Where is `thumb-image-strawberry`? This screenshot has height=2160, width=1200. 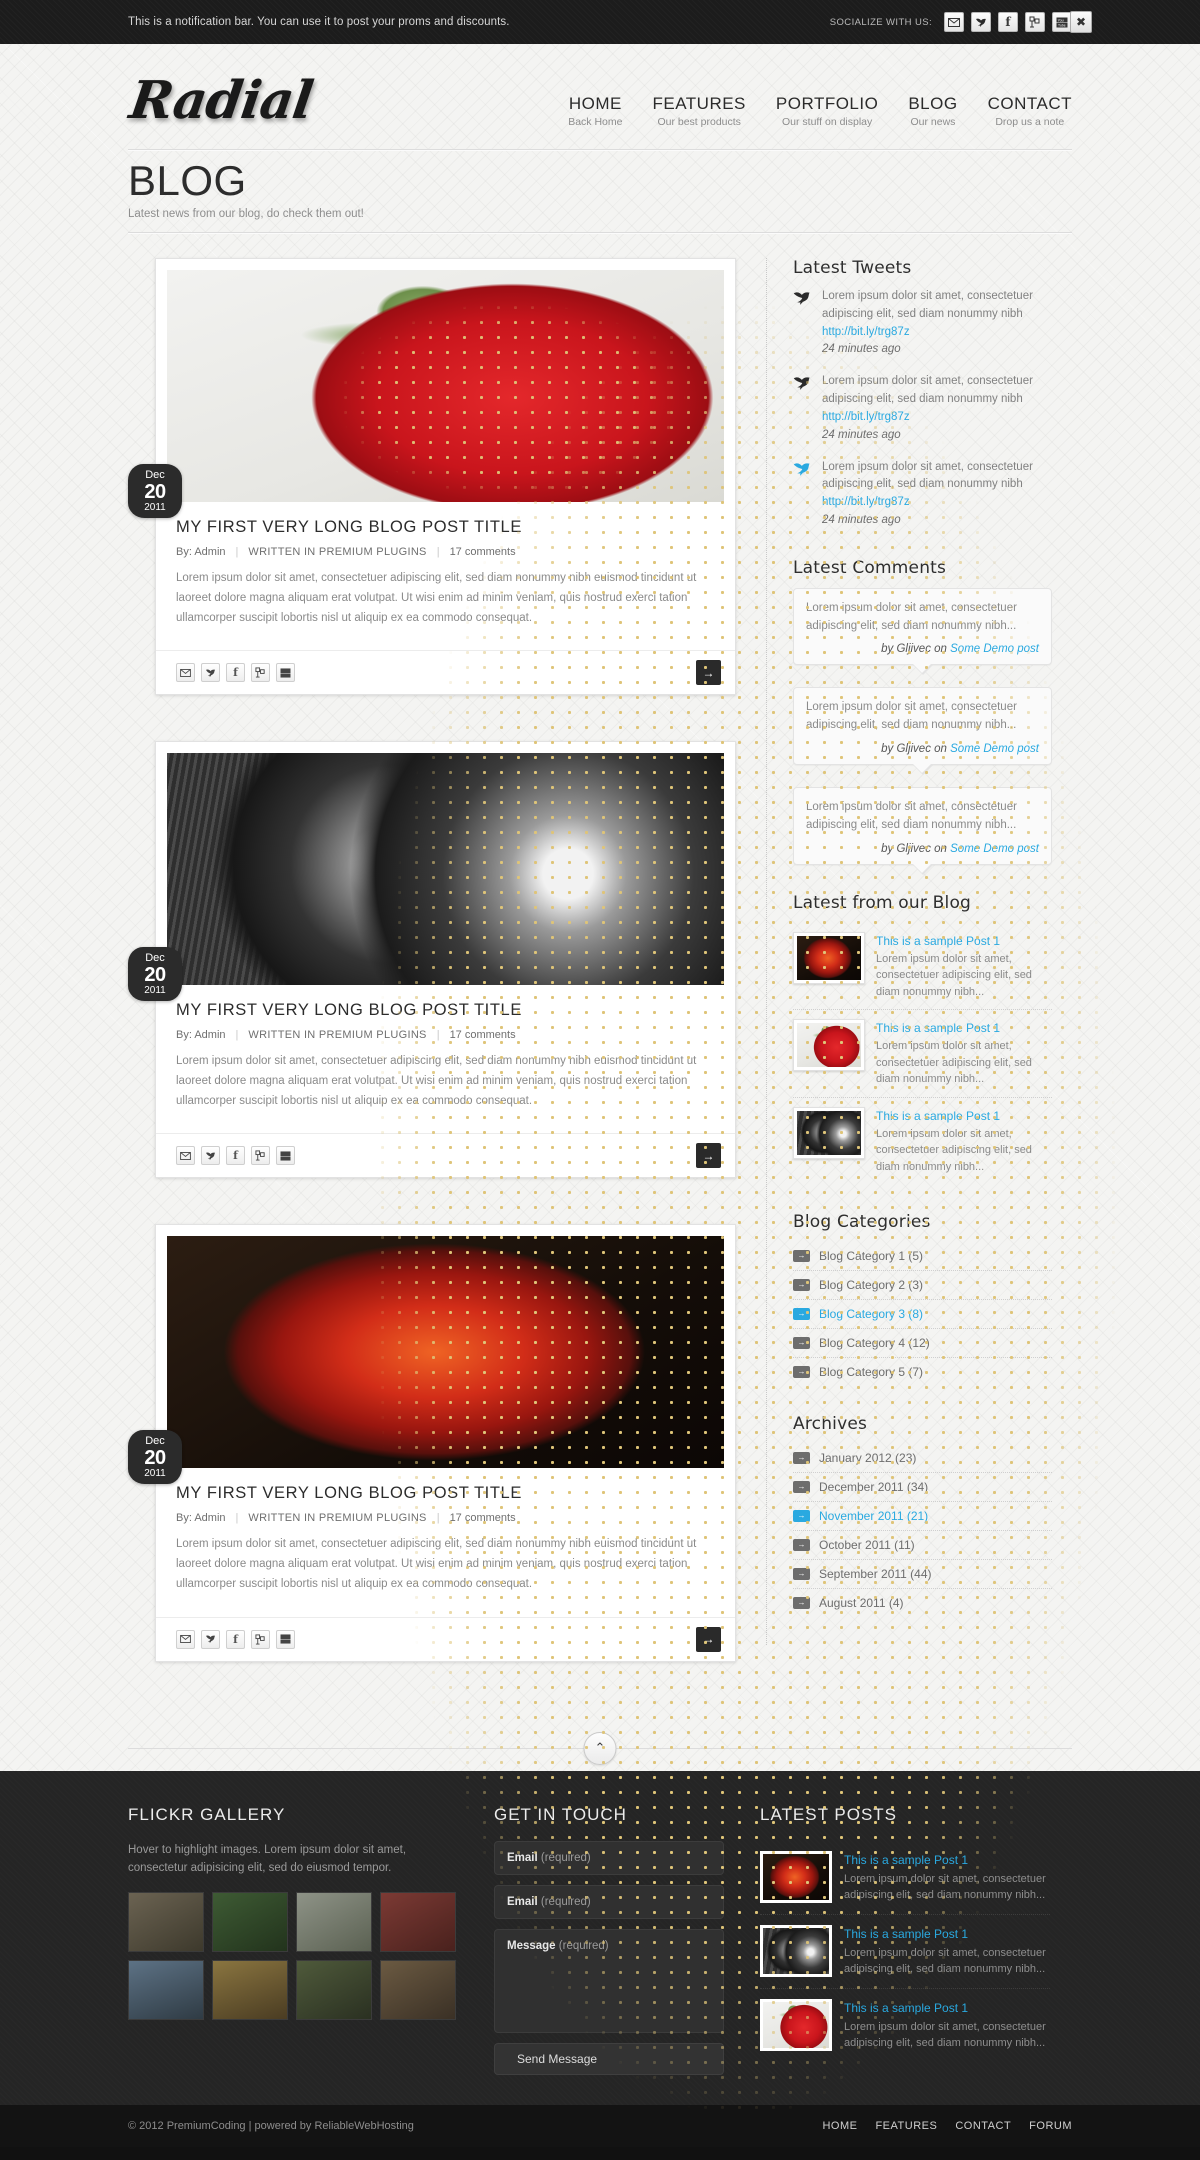 thumb-image-strawberry is located at coordinates (796, 2024).